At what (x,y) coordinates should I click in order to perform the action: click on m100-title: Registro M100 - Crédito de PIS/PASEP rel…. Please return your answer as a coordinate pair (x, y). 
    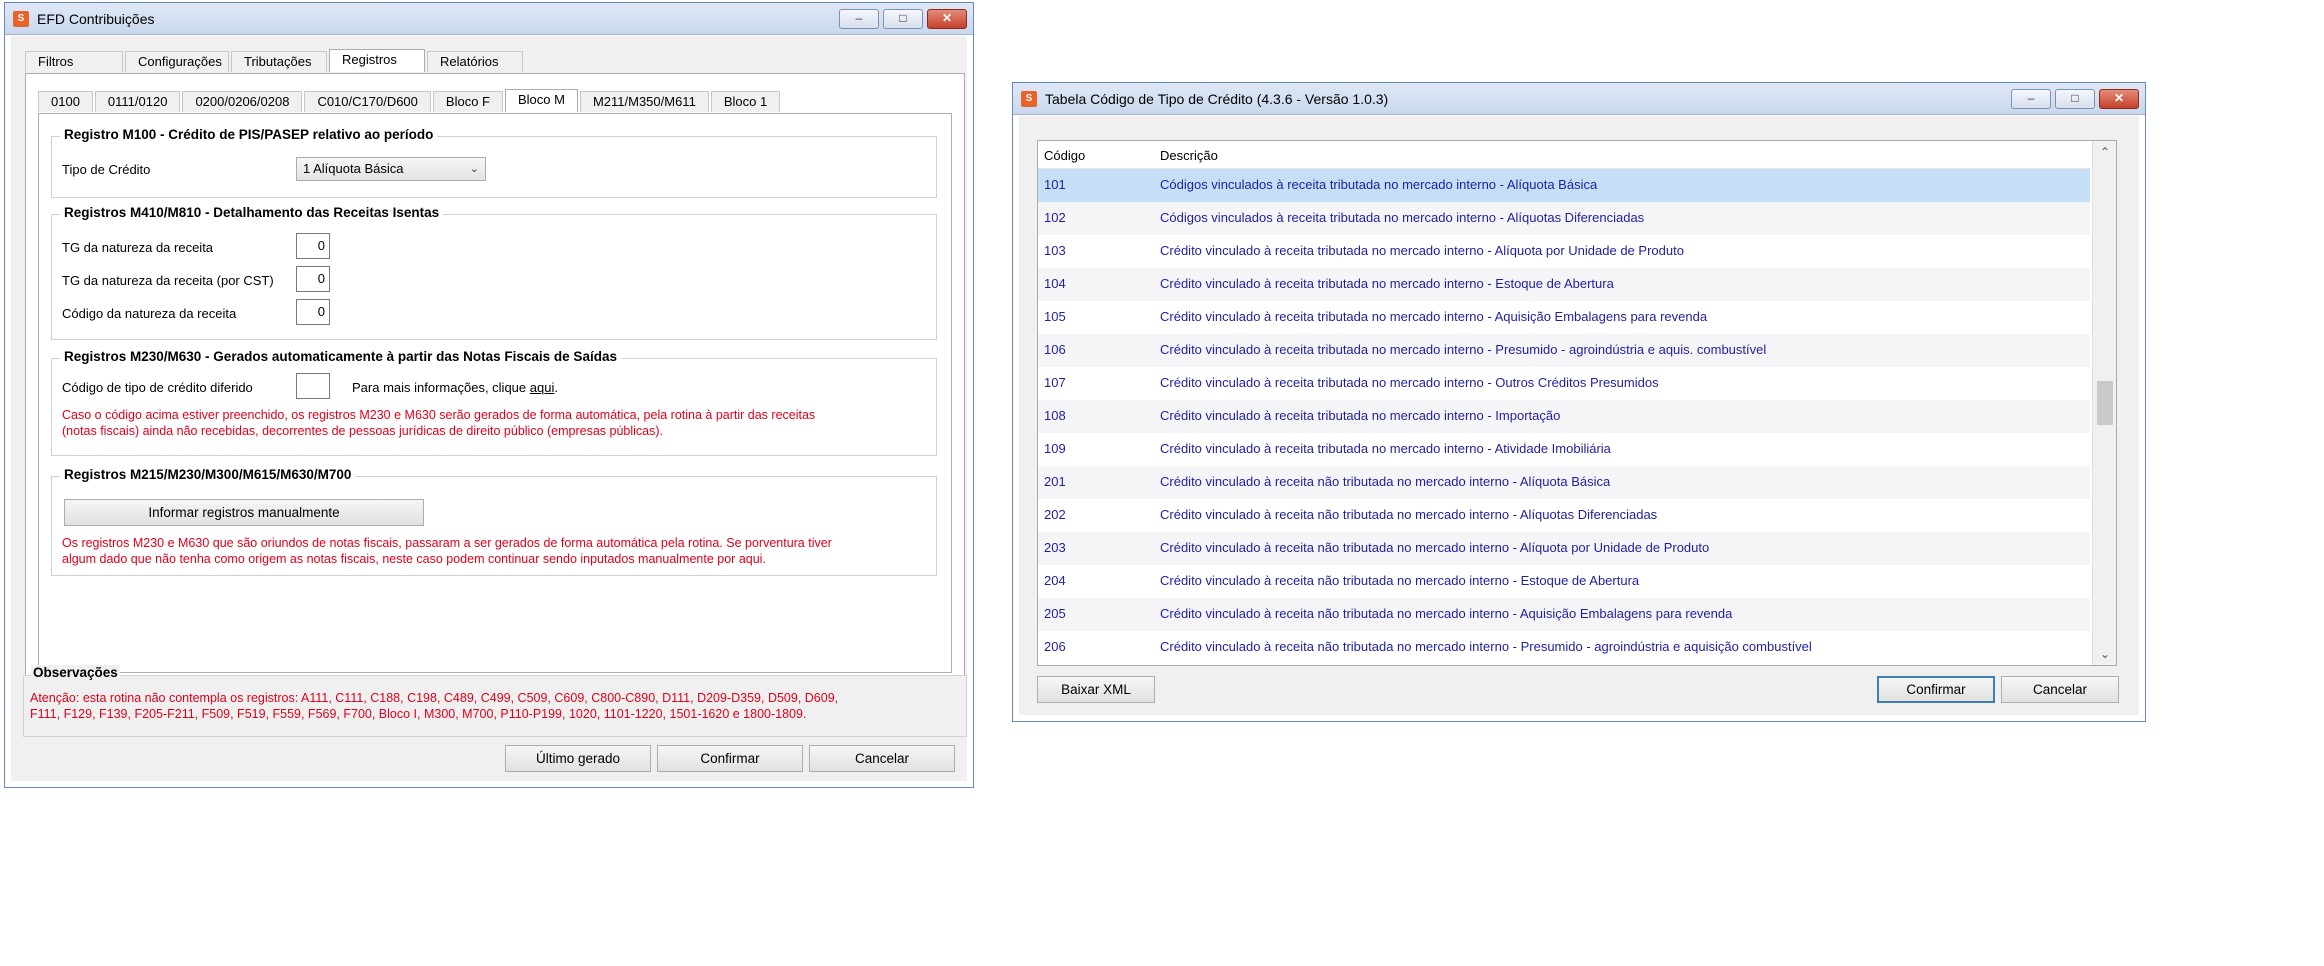
    Looking at the image, I should click on (249, 134).